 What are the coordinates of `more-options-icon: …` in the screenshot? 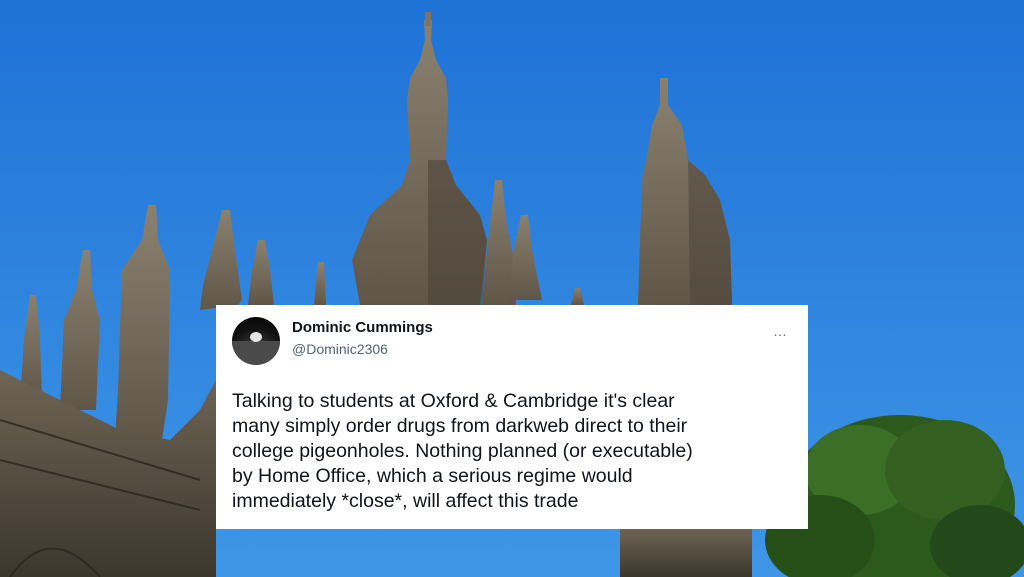 It's located at (780, 331).